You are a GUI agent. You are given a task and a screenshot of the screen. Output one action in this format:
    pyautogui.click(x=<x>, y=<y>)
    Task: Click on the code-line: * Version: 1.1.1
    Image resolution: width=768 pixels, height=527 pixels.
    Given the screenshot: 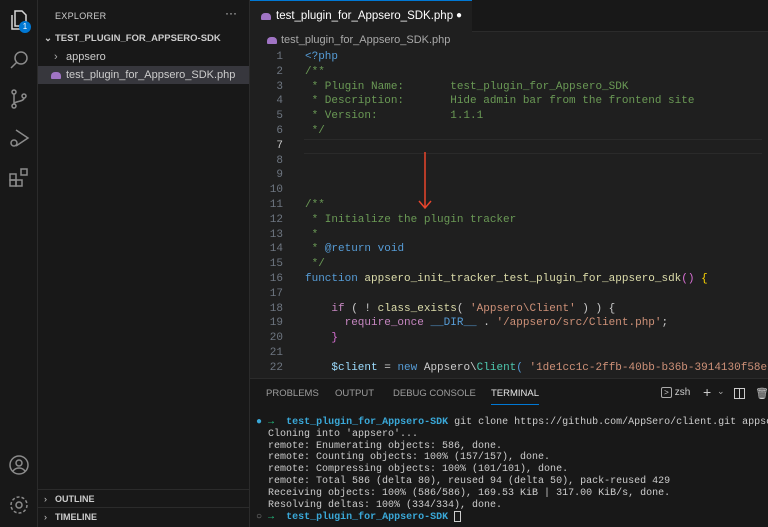 What is the action you would take?
    pyautogui.click(x=394, y=116)
    